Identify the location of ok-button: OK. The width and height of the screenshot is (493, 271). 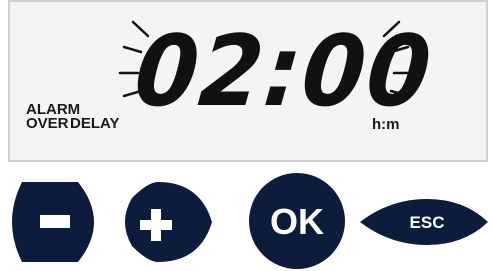
(297, 221).